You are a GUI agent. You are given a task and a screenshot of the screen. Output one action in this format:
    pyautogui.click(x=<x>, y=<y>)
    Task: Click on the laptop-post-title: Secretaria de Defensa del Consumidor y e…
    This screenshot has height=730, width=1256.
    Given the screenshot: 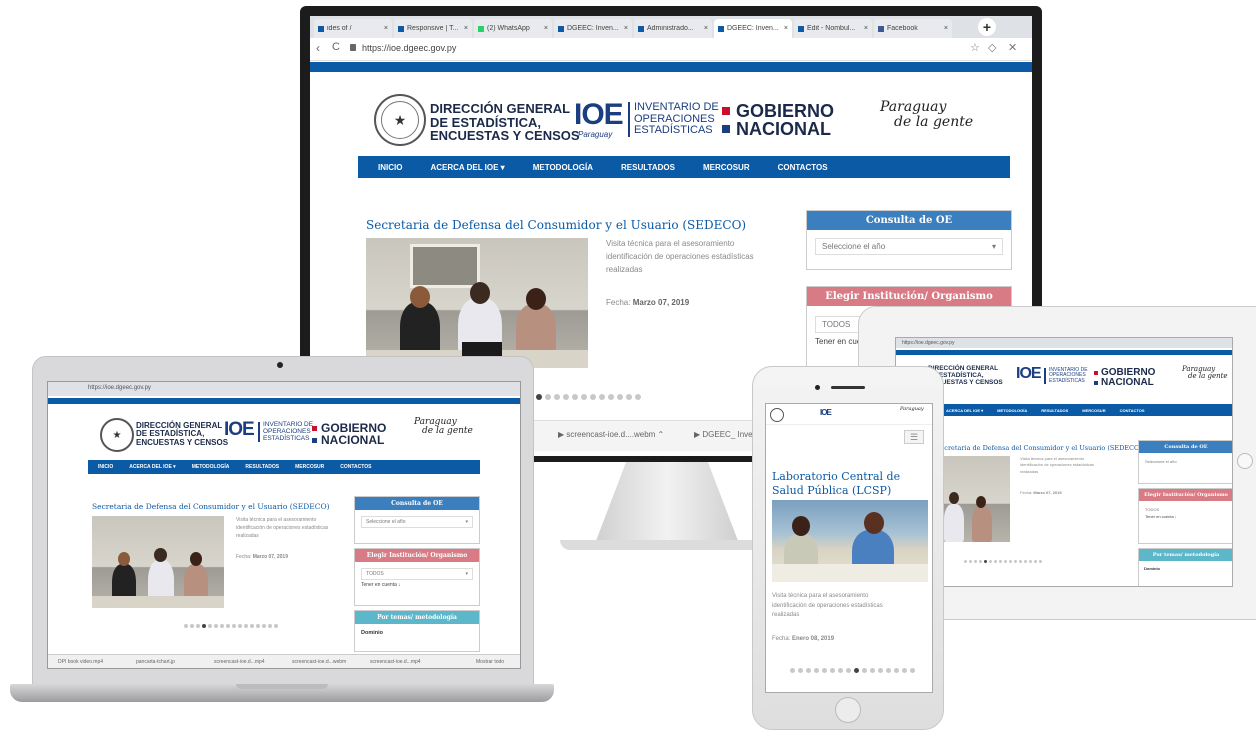 What is the action you would take?
    pyautogui.click(x=211, y=506)
    